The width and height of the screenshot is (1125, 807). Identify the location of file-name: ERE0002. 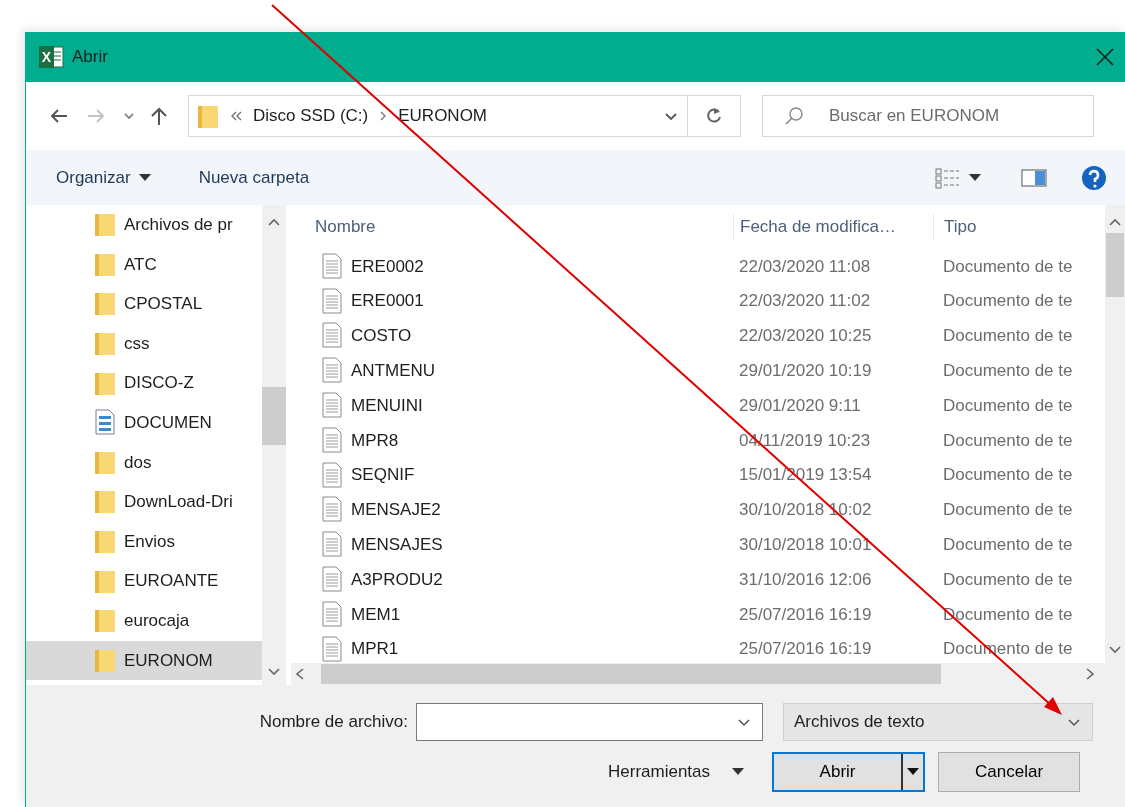
(387, 266).